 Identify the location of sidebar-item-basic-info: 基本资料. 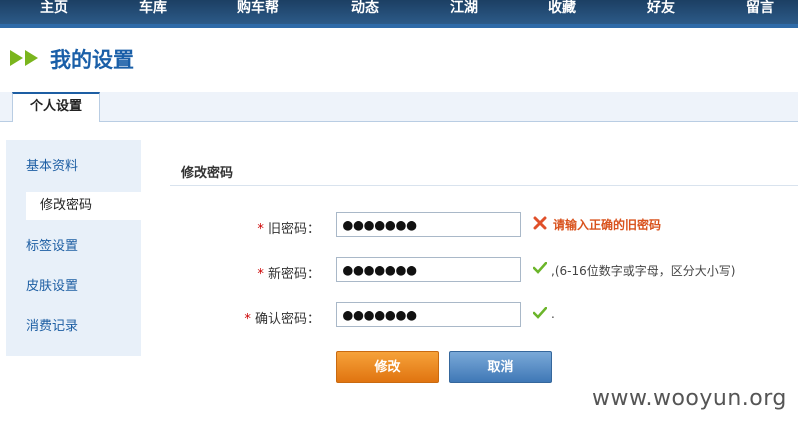
(83, 167).